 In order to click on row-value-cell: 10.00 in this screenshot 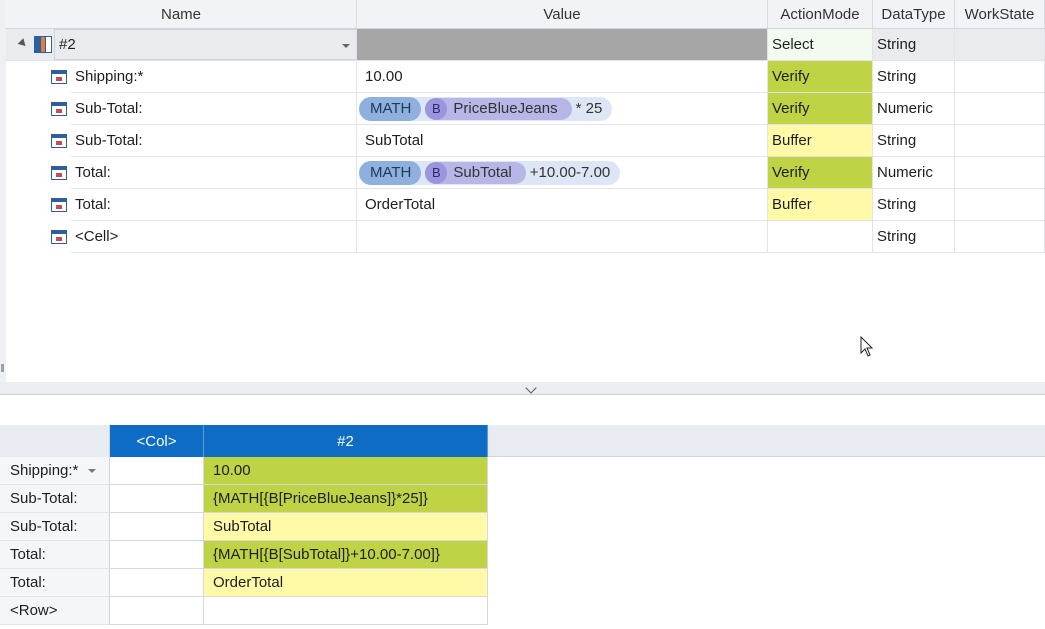, I will do `click(562, 77)`.